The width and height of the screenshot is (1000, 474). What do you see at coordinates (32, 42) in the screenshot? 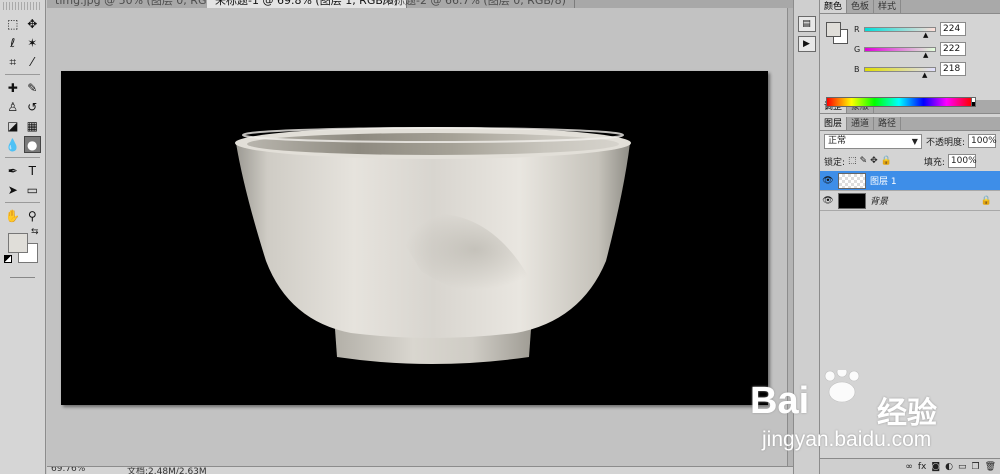
I see `magic-wand-icon: ✶` at bounding box center [32, 42].